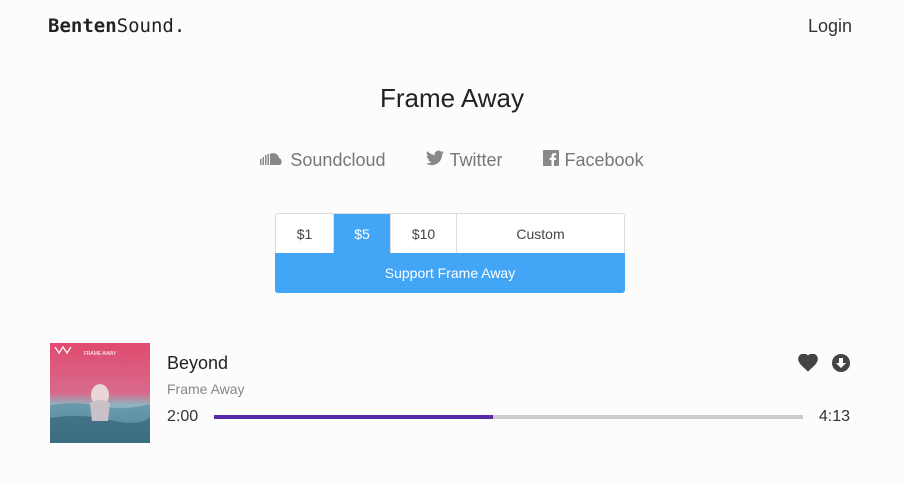 The width and height of the screenshot is (904, 486). I want to click on brand-logo: BentenSound., so click(116, 26).